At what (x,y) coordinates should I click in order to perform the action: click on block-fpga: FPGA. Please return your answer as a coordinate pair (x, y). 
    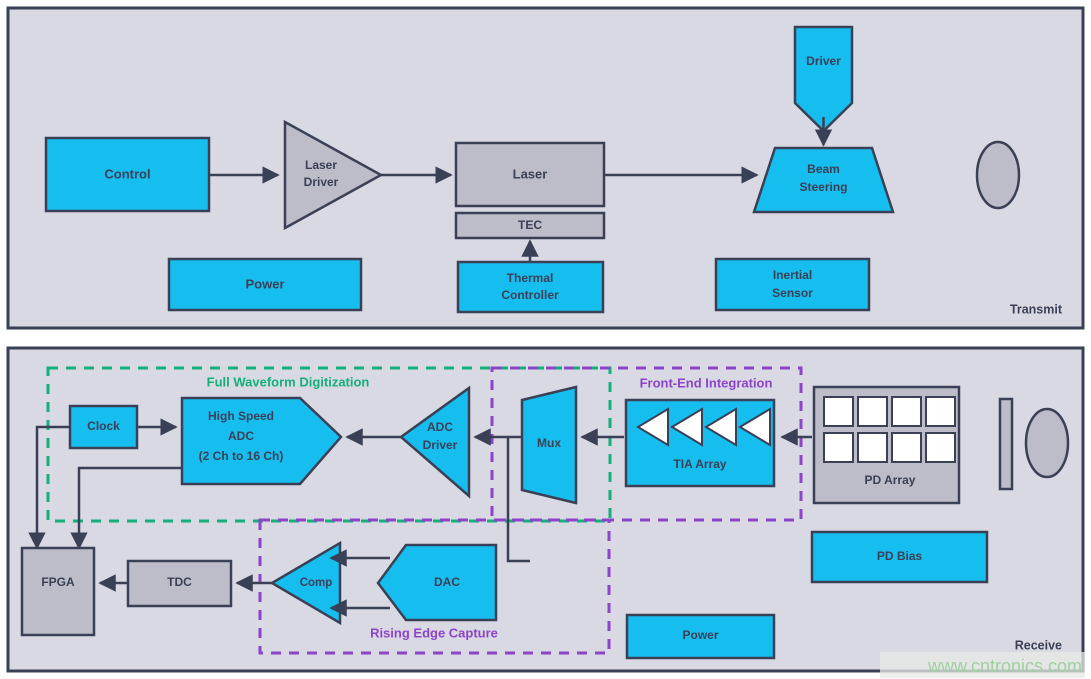
    Looking at the image, I should click on (58, 591).